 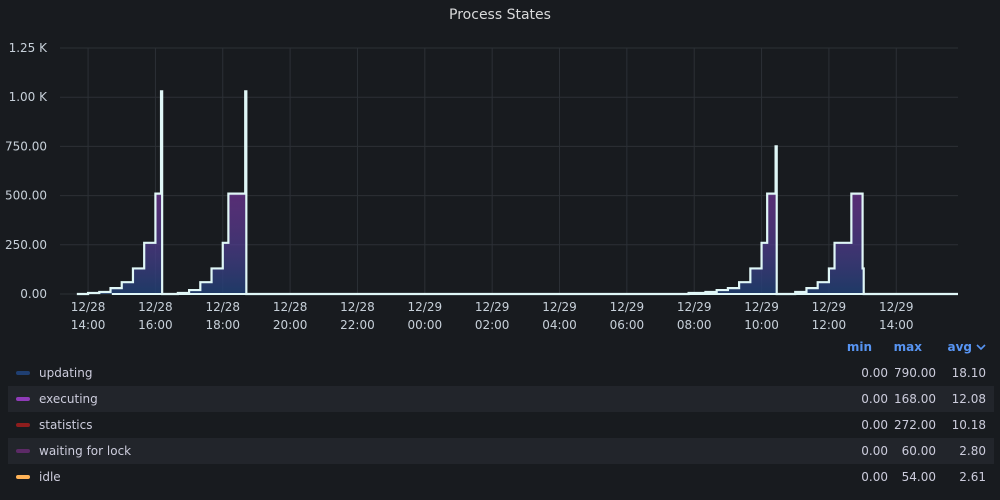 I want to click on x-tick-time: 08:00, so click(x=694, y=325).